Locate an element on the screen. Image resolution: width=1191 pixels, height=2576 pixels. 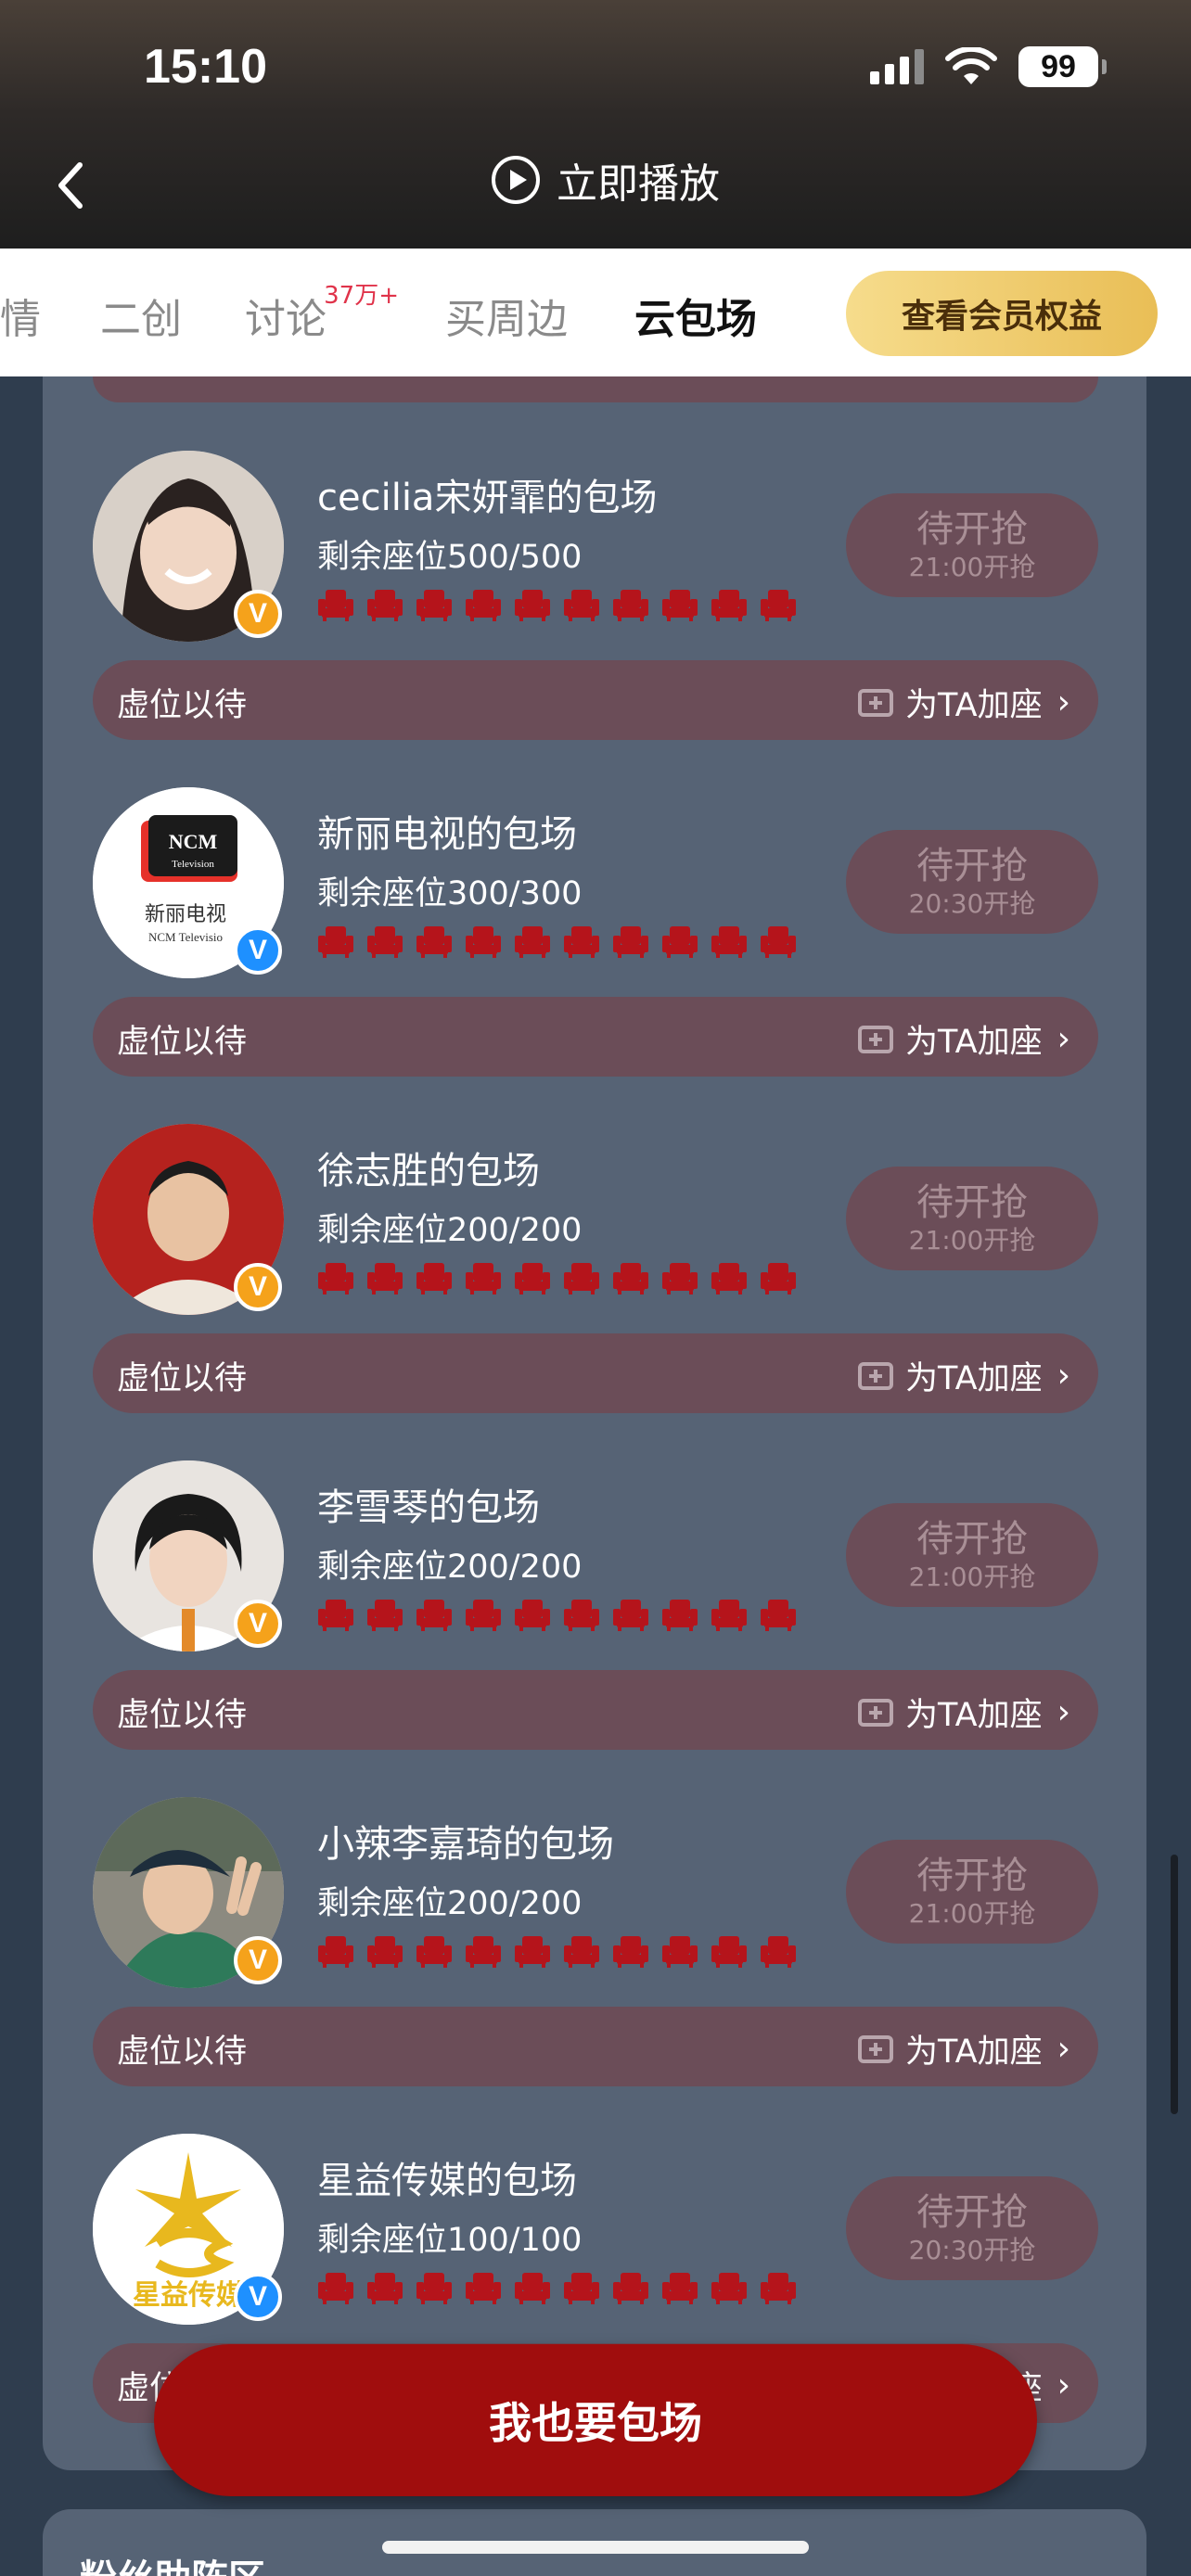
play-now-button: 立即播放 is located at coordinates (606, 180).